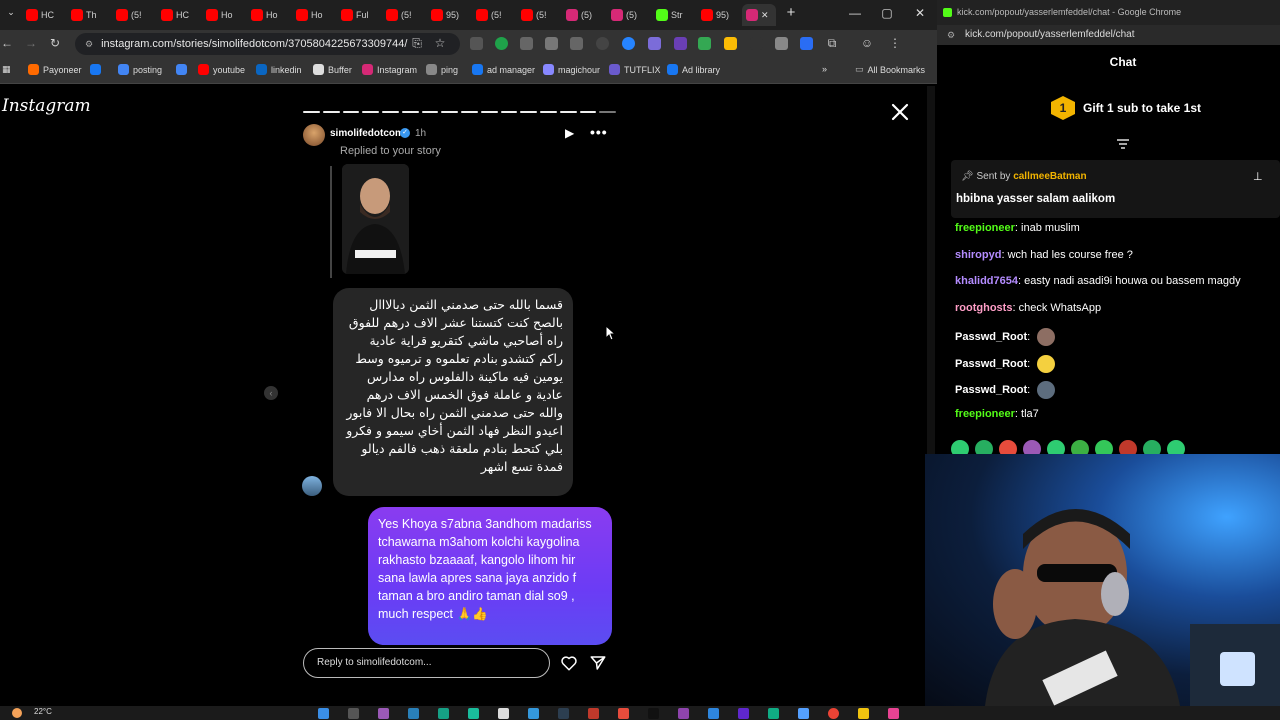  What do you see at coordinates (978, 255) in the screenshot?
I see `chat-username: shiropyd` at bounding box center [978, 255].